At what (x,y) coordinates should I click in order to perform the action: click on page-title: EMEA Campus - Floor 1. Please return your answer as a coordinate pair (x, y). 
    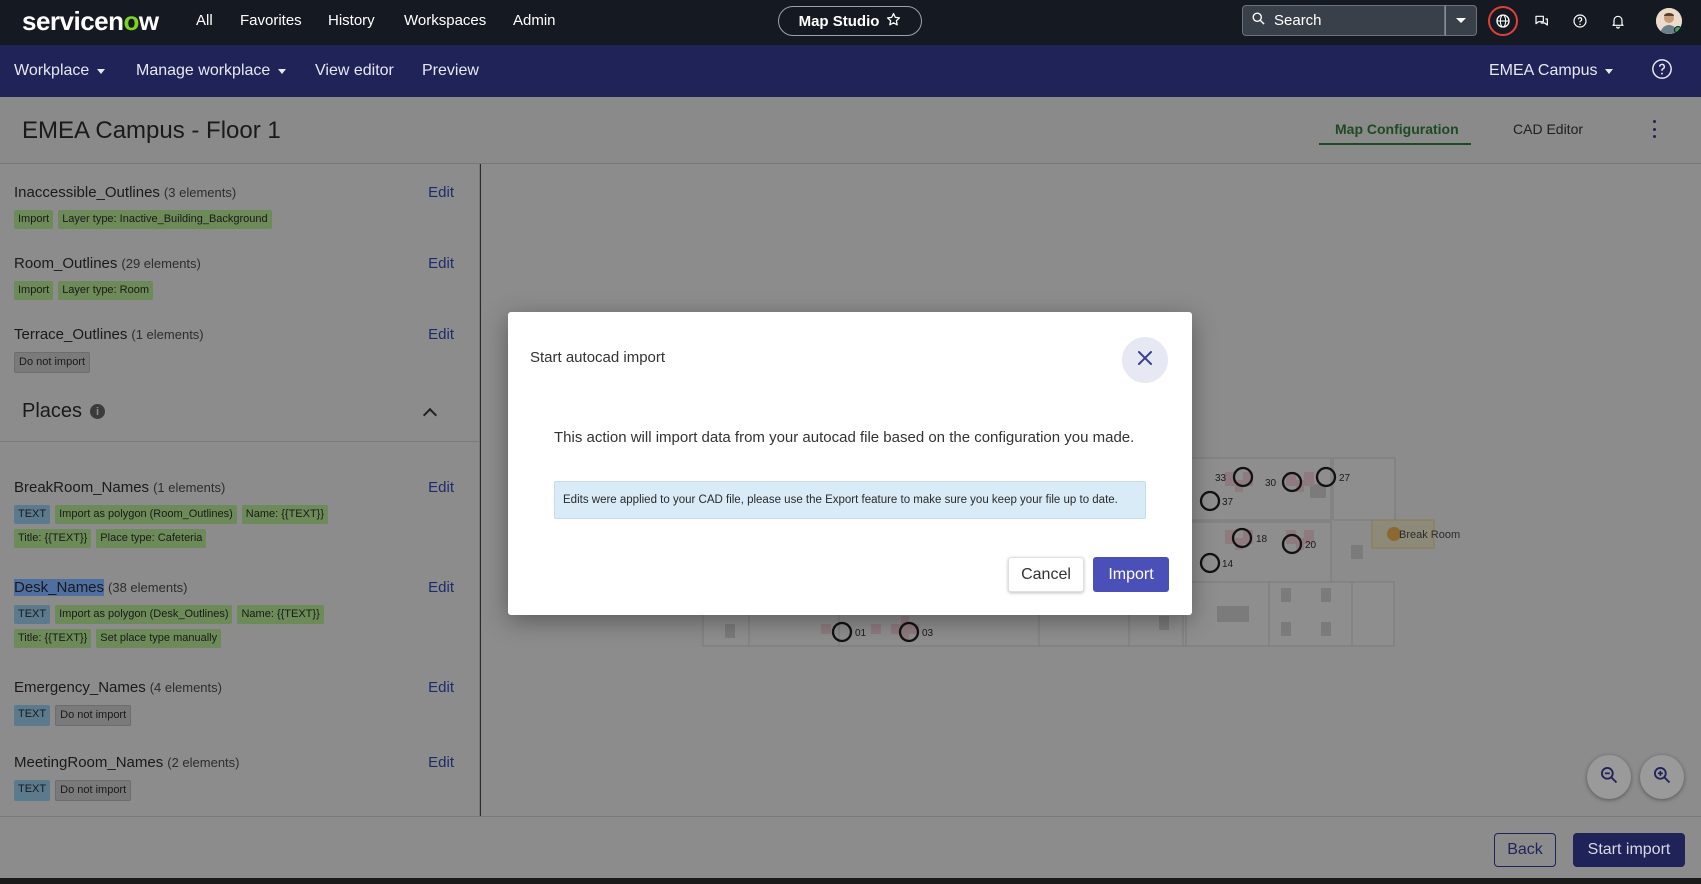
    Looking at the image, I should click on (151, 130).